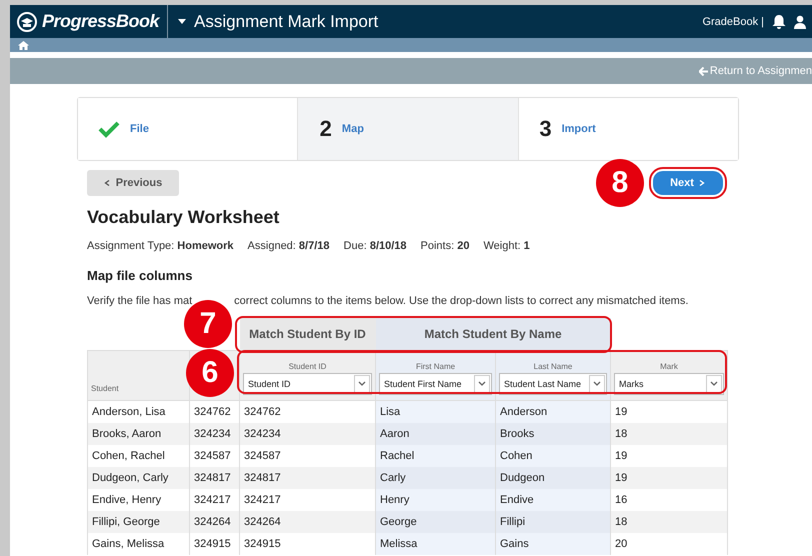 The width and height of the screenshot is (812, 556). What do you see at coordinates (620, 183) in the screenshot?
I see `callout-number: 8` at bounding box center [620, 183].